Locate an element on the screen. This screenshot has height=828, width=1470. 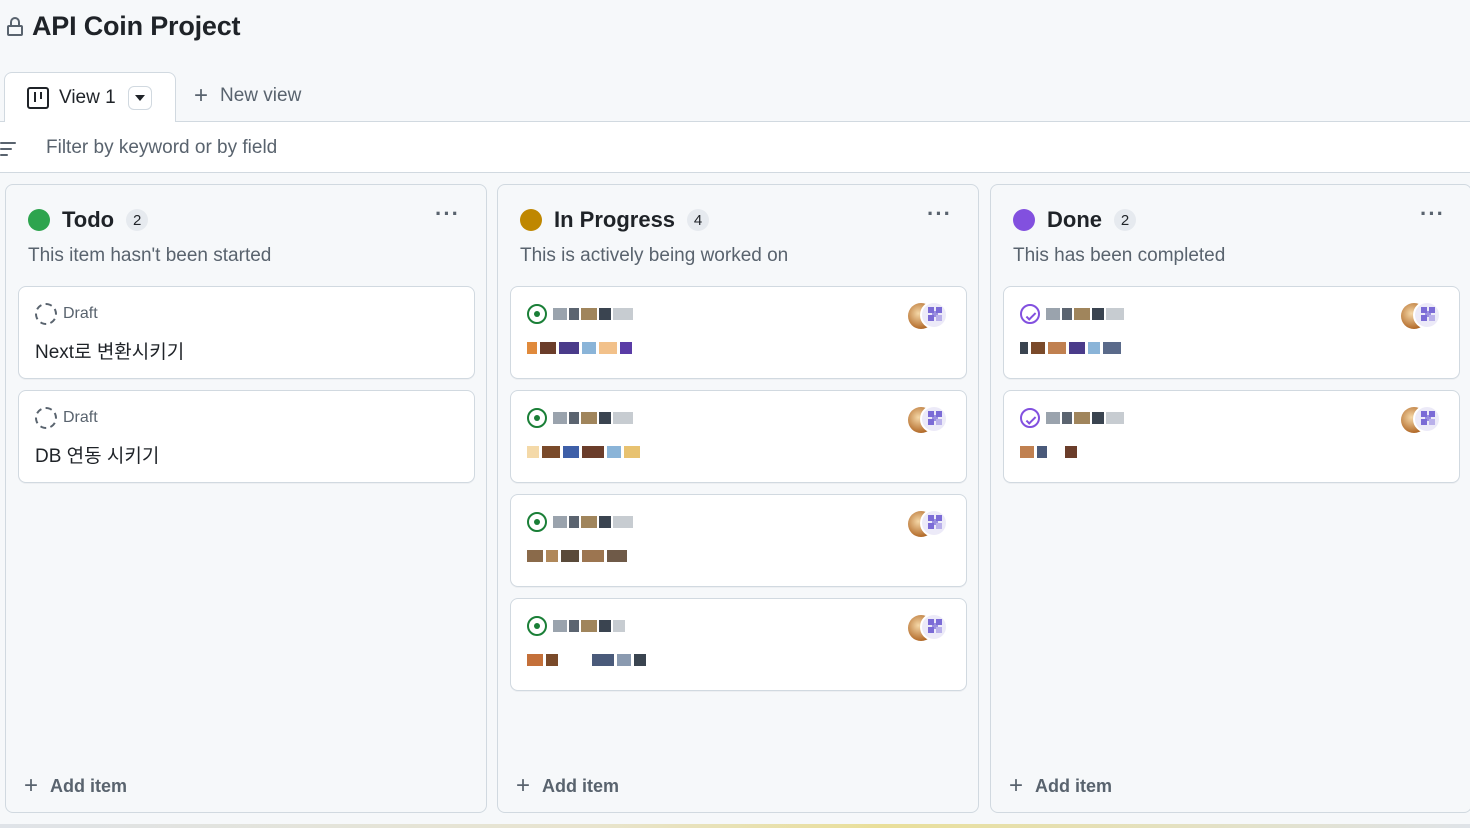
new-view-button: + New view is located at coordinates (247, 96).